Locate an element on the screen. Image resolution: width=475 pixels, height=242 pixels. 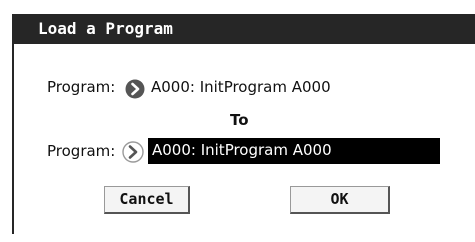
dialog-title: Load a Program is located at coordinates (243, 29).